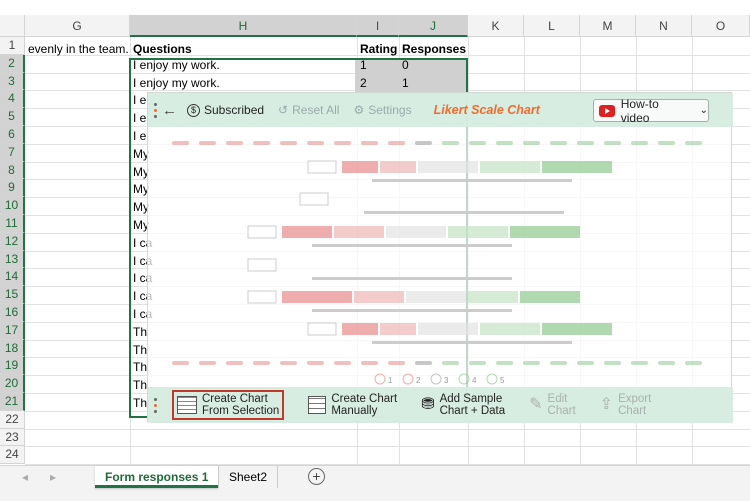 This screenshot has width=750, height=501. What do you see at coordinates (12, 117) in the screenshot?
I see `row-header-5: 5` at bounding box center [12, 117].